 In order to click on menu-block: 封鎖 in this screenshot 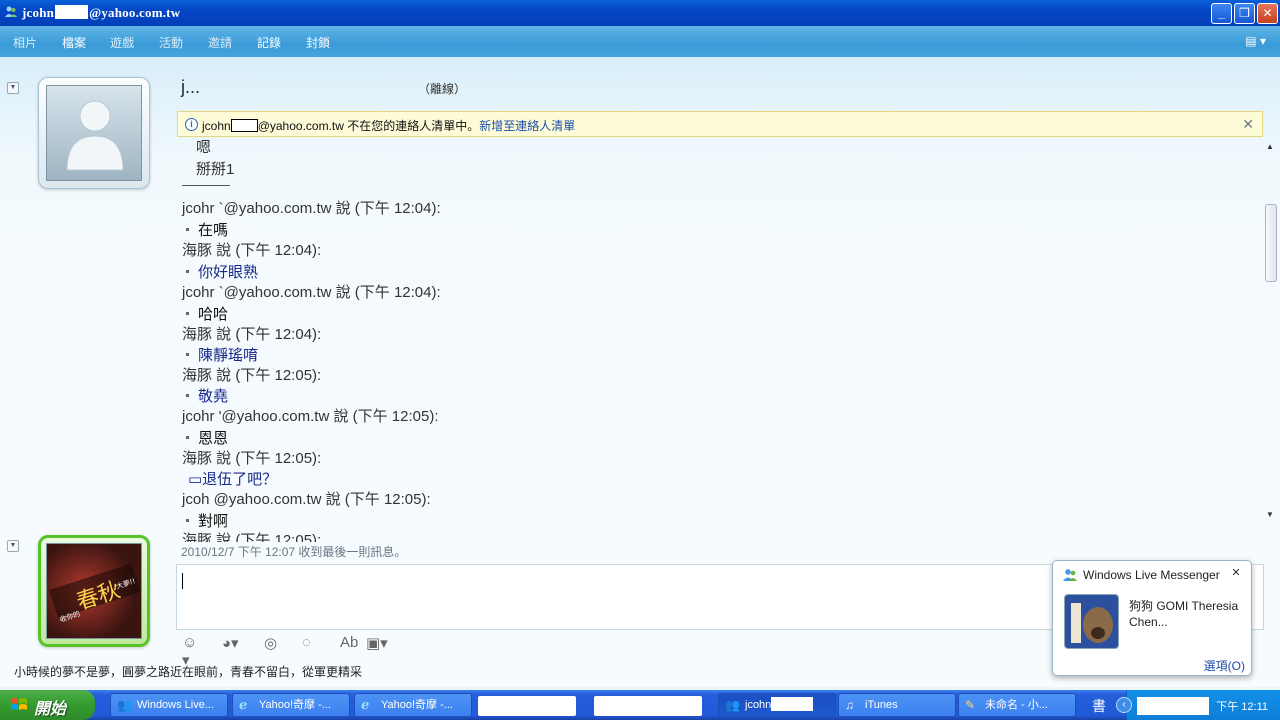, I will do `click(318, 42)`.